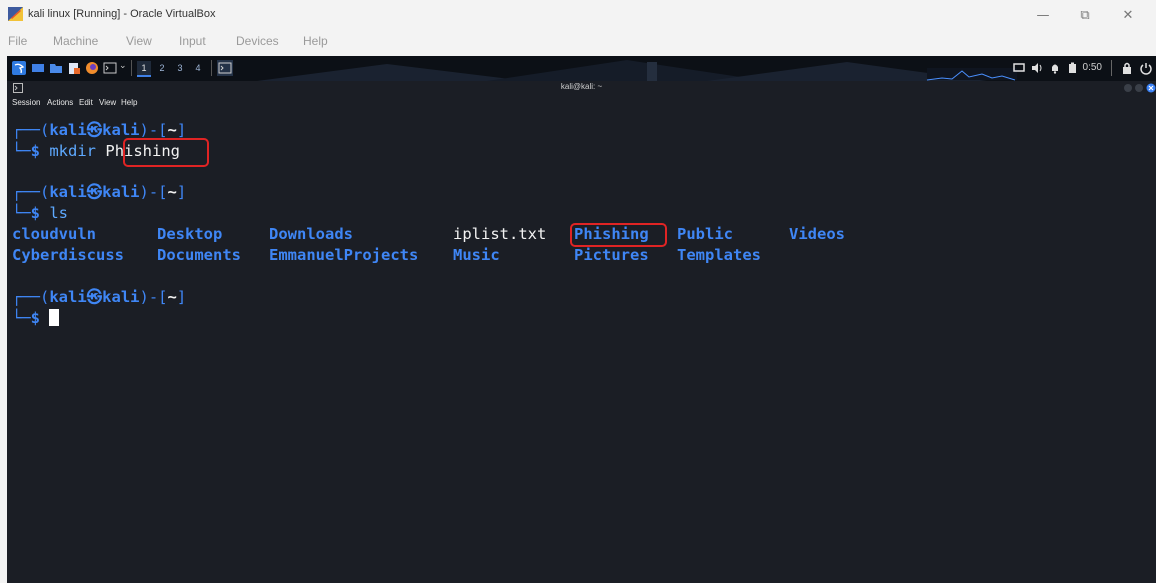 The image size is (1156, 583). I want to click on panel-clock: 0:50, so click(1092, 67).